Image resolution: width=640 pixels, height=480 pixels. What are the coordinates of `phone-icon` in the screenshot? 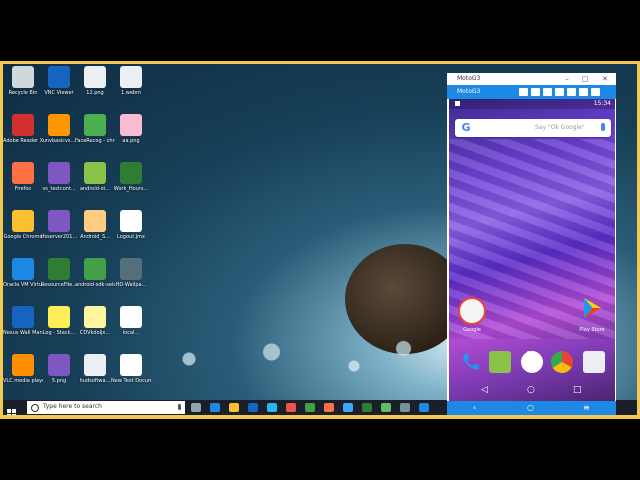 It's located at (470, 362).